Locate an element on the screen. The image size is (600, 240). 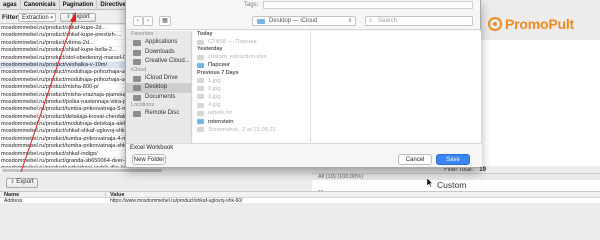
tab-agas: agas is located at coordinates (10, 4).